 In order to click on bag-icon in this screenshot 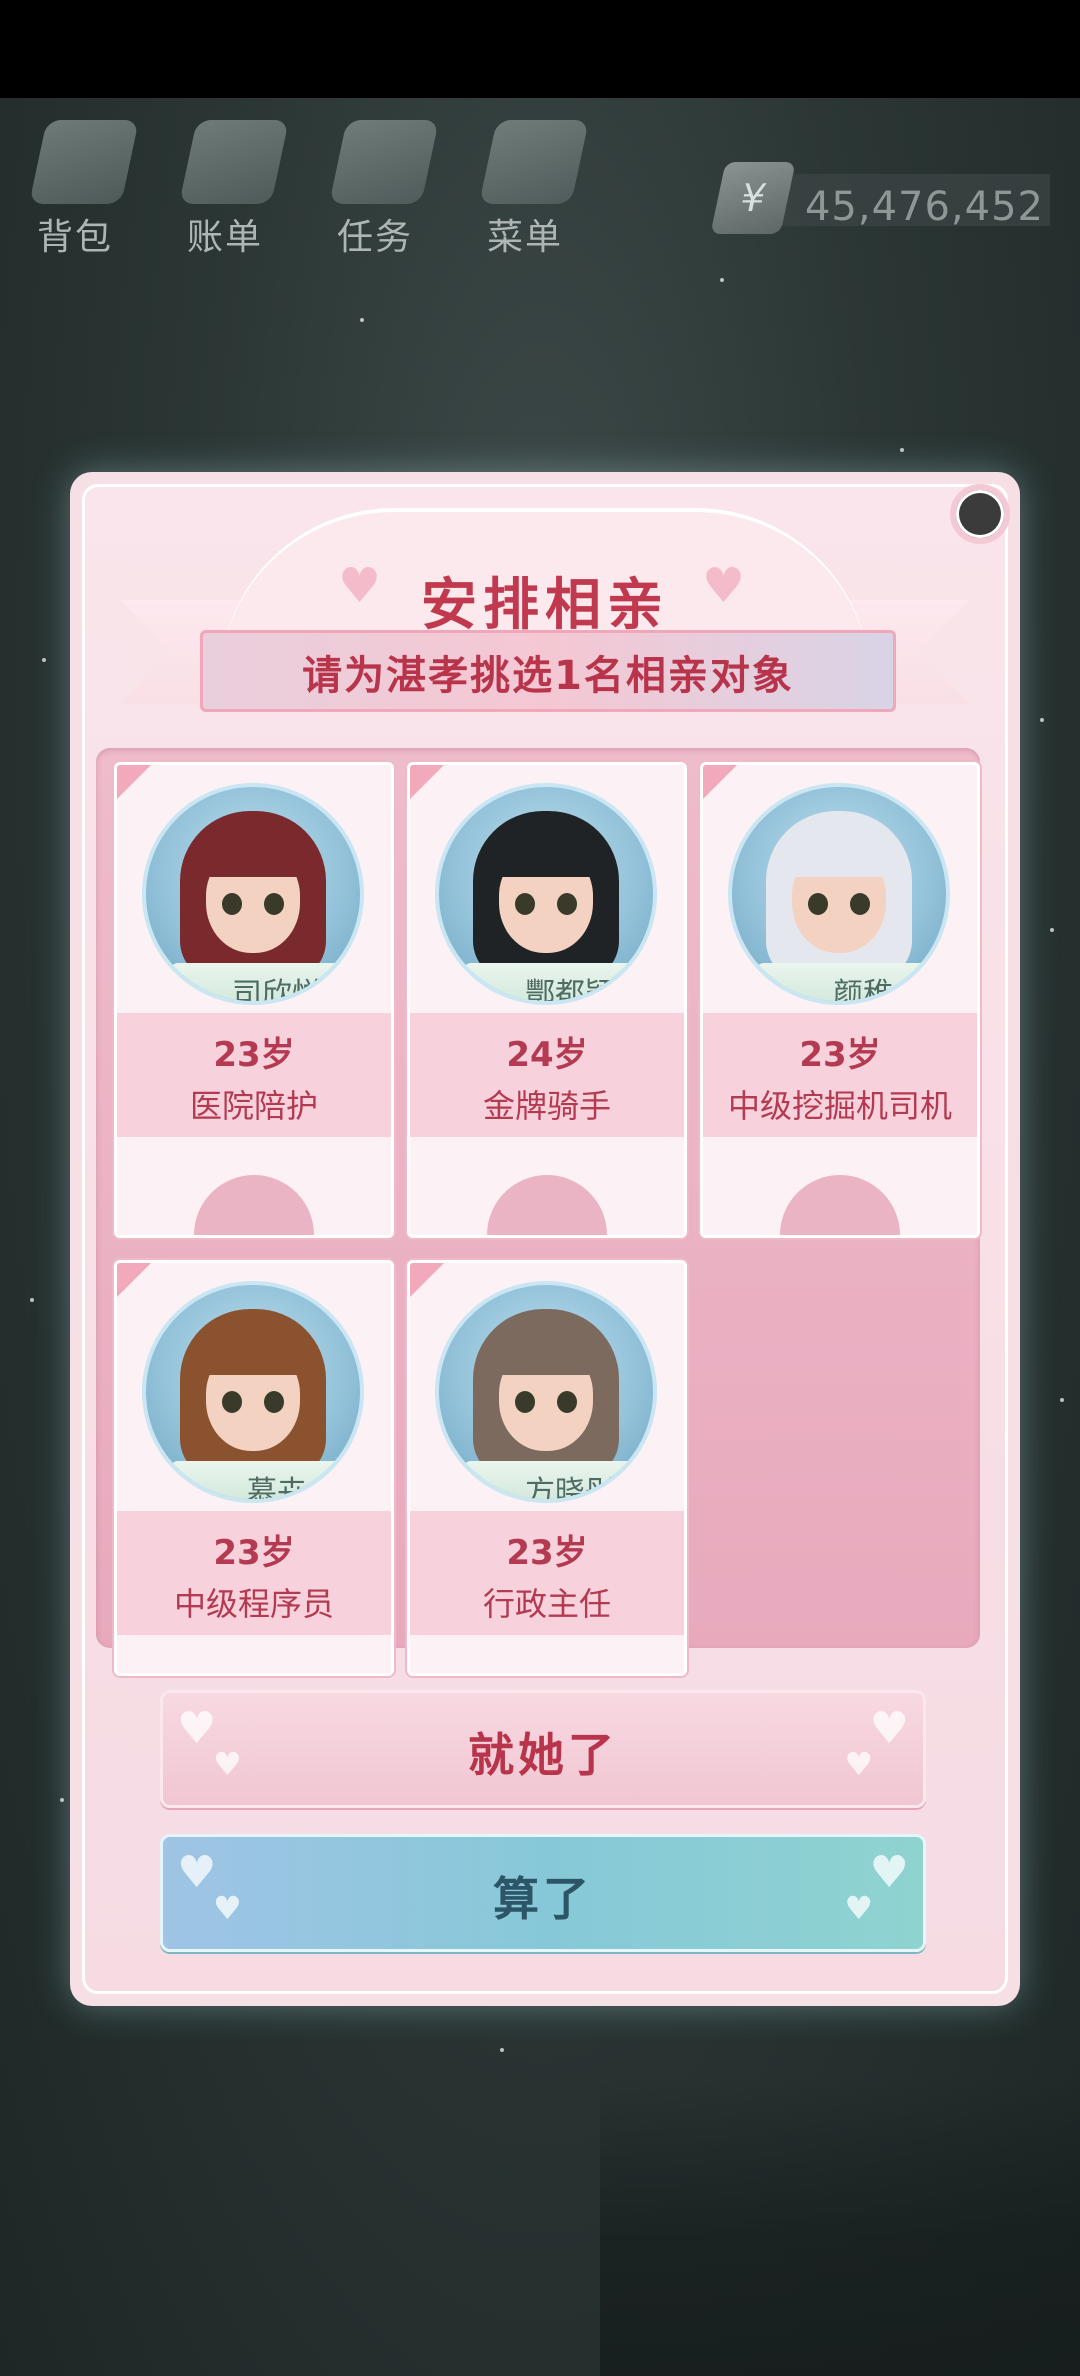, I will do `click(84, 162)`.